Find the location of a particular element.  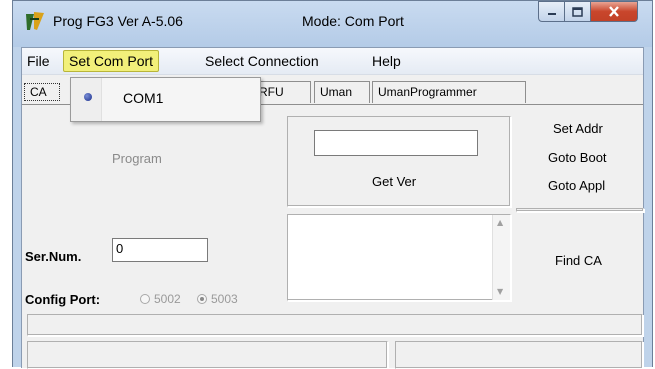

maximize-button is located at coordinates (578, 11).